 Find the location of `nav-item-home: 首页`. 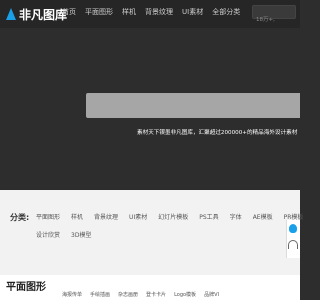

nav-item-home: 首页 is located at coordinates (69, 12).